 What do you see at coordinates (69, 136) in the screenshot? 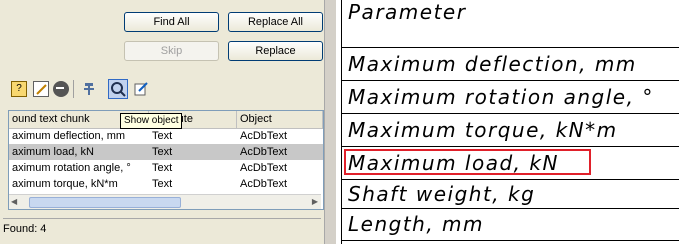
I see `cell-chunk: aximum deflection, mm` at bounding box center [69, 136].